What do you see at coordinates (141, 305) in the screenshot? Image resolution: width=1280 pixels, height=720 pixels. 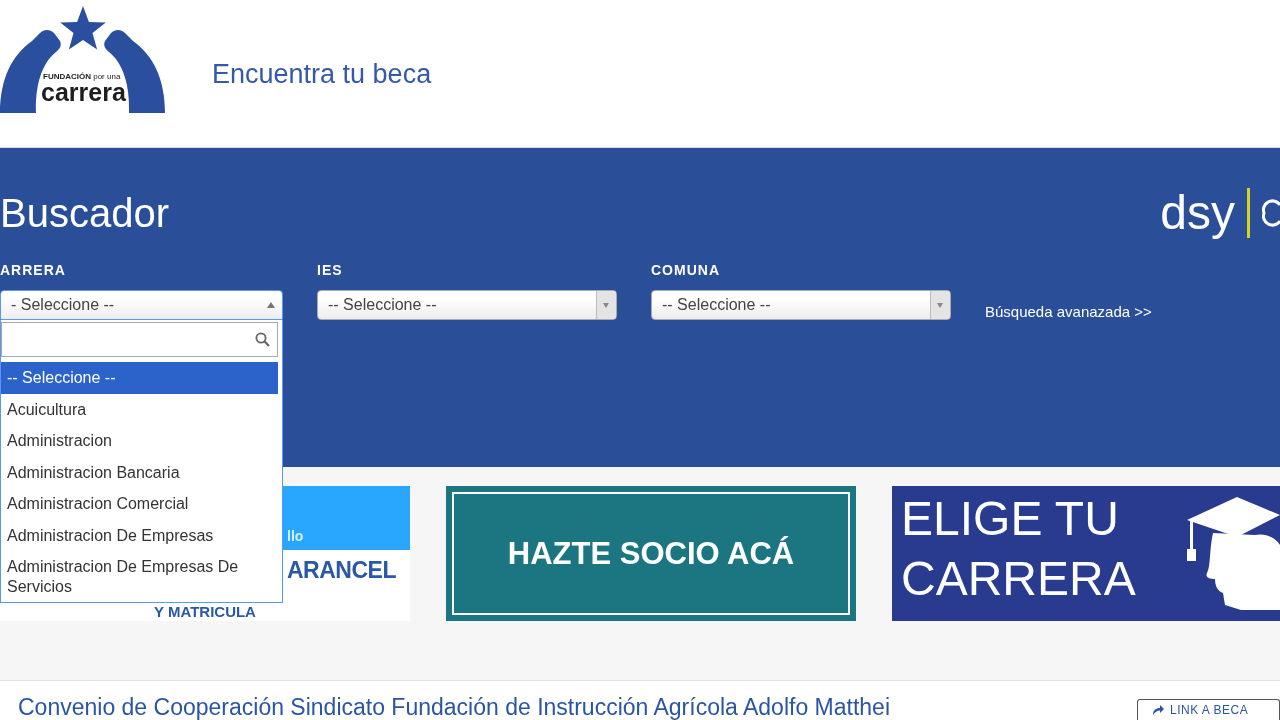 I see `select-field: - Seleccione --` at bounding box center [141, 305].